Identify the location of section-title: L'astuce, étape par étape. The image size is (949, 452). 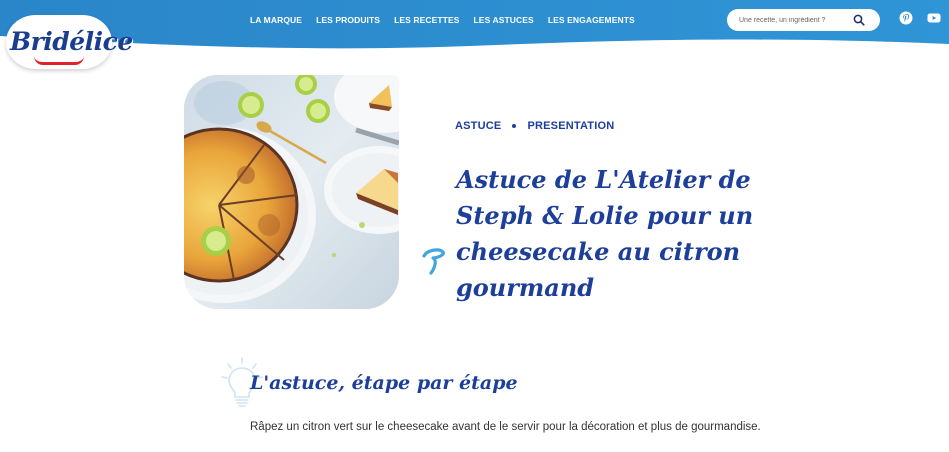
(384, 383).